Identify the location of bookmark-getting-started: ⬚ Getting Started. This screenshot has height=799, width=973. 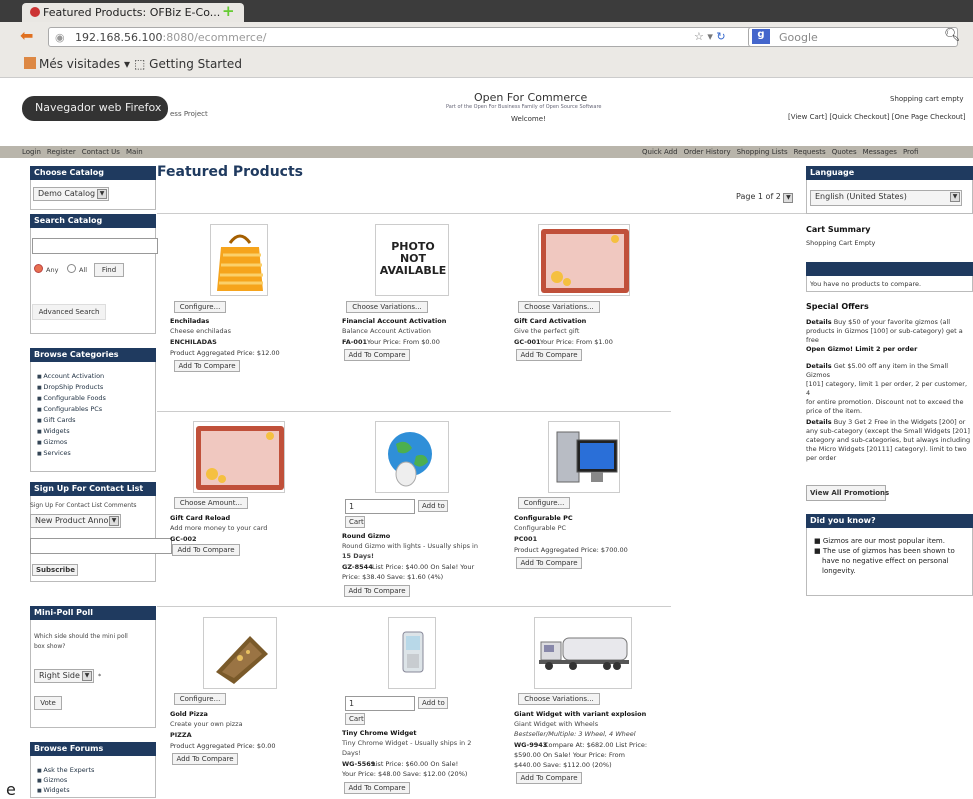
(188, 64).